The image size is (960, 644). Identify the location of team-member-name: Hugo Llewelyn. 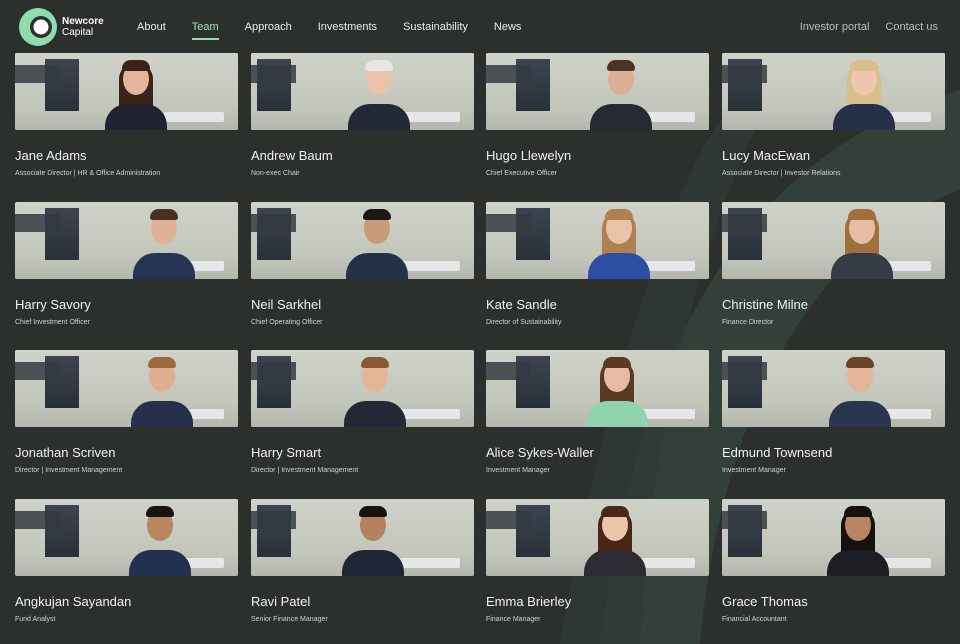
(528, 155).